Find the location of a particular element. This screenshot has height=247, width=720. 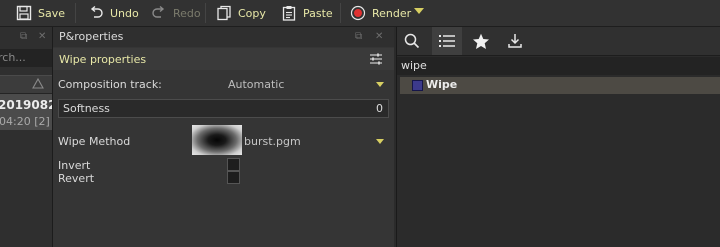

effect-header: Wipe properties is located at coordinates (223, 59).